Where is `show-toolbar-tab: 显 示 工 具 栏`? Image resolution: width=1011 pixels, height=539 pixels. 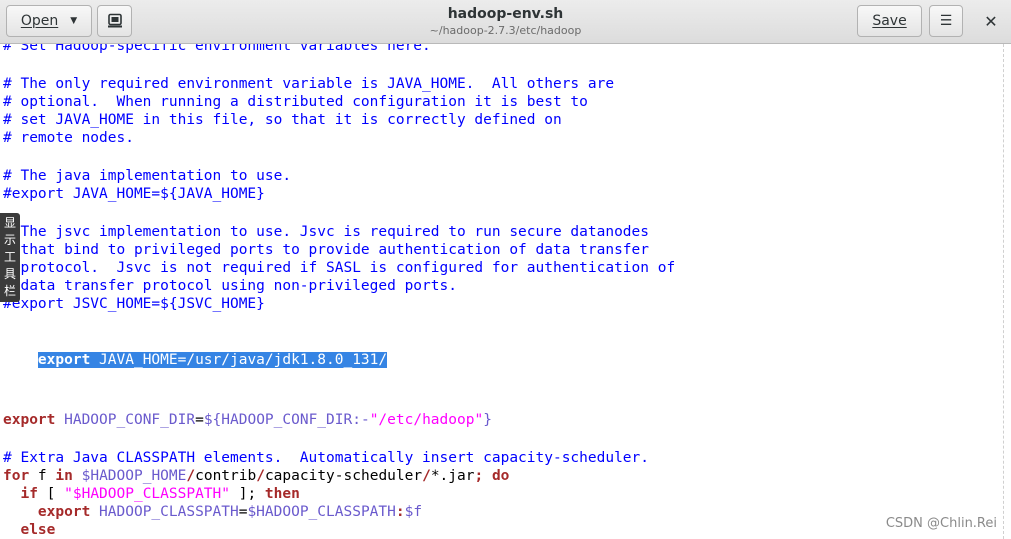 show-toolbar-tab: 显 示 工 具 栏 is located at coordinates (10, 257).